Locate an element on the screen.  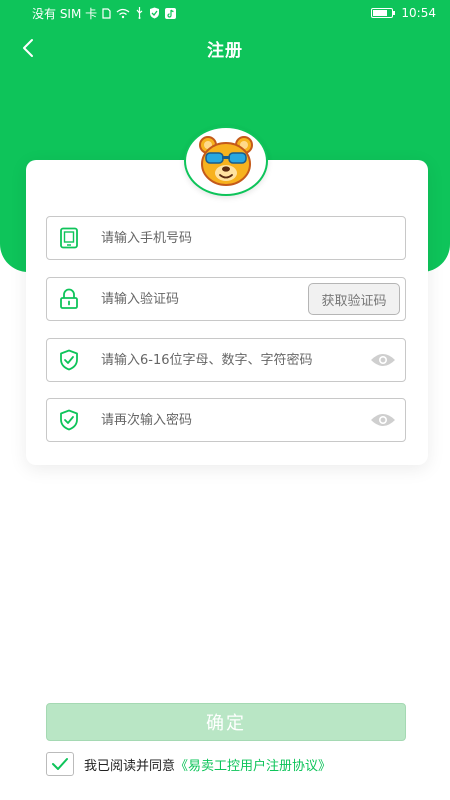
battery-icon is located at coordinates (383, 13).